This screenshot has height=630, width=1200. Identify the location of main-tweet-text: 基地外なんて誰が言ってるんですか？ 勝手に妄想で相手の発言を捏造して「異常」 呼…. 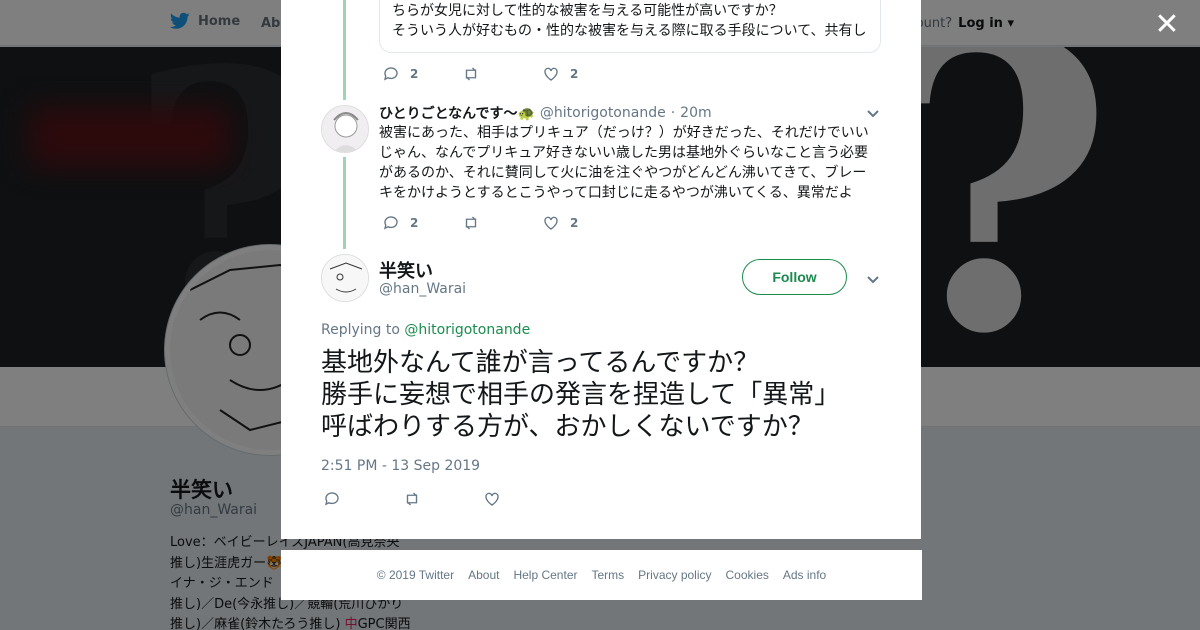
(611, 395).